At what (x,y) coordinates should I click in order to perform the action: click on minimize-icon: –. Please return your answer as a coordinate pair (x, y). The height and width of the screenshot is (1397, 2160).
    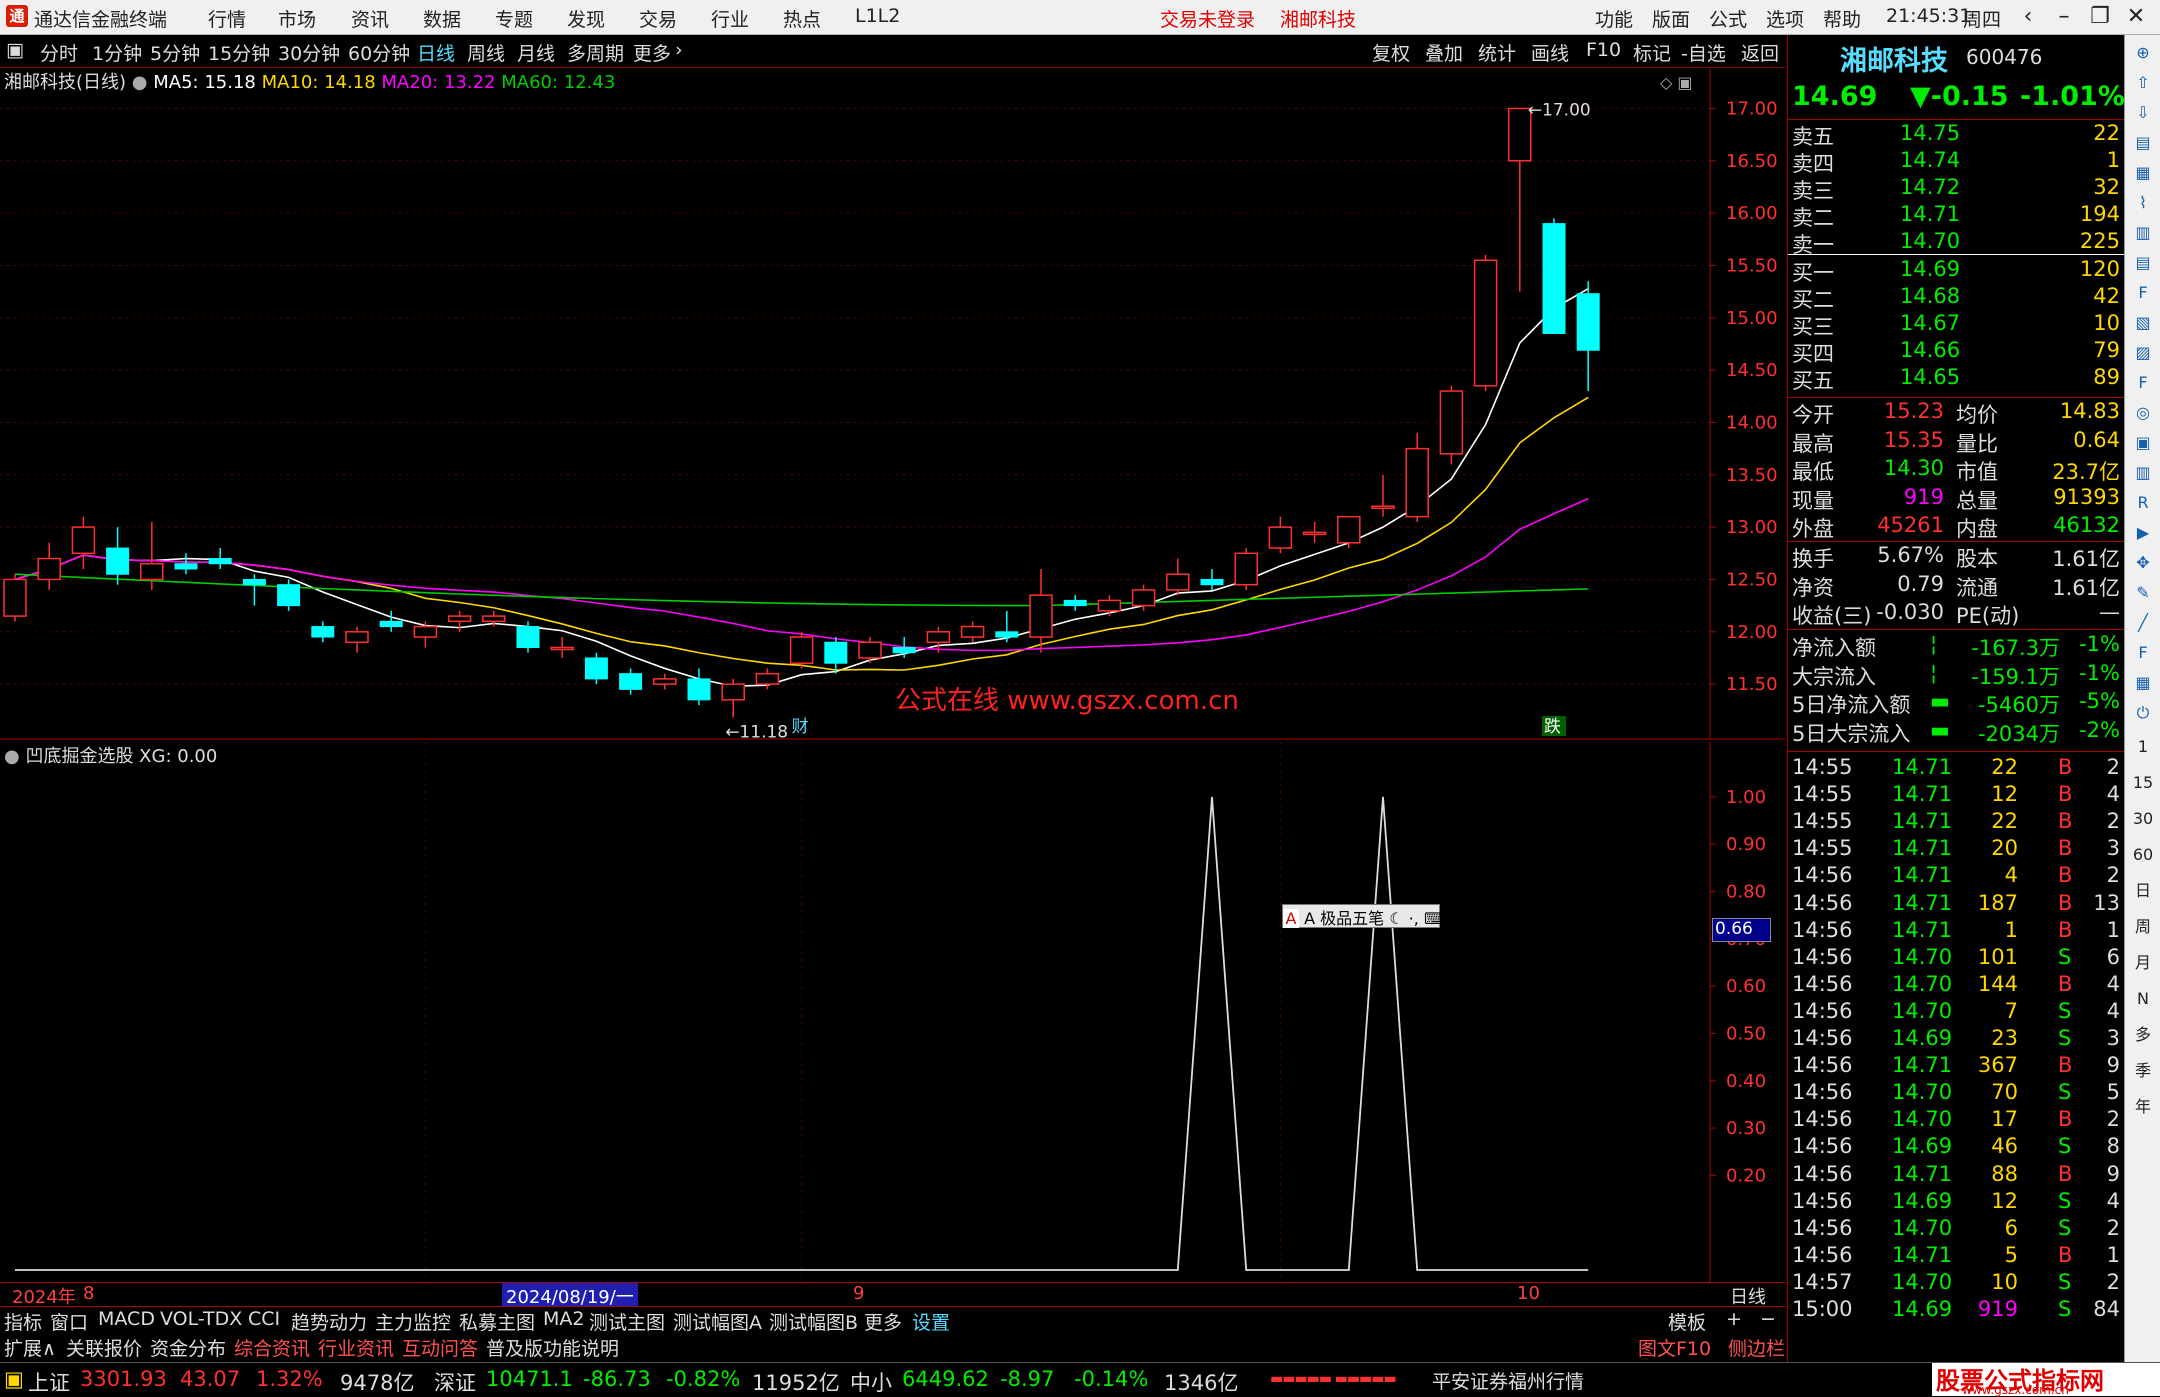
    Looking at the image, I should click on (2064, 17).